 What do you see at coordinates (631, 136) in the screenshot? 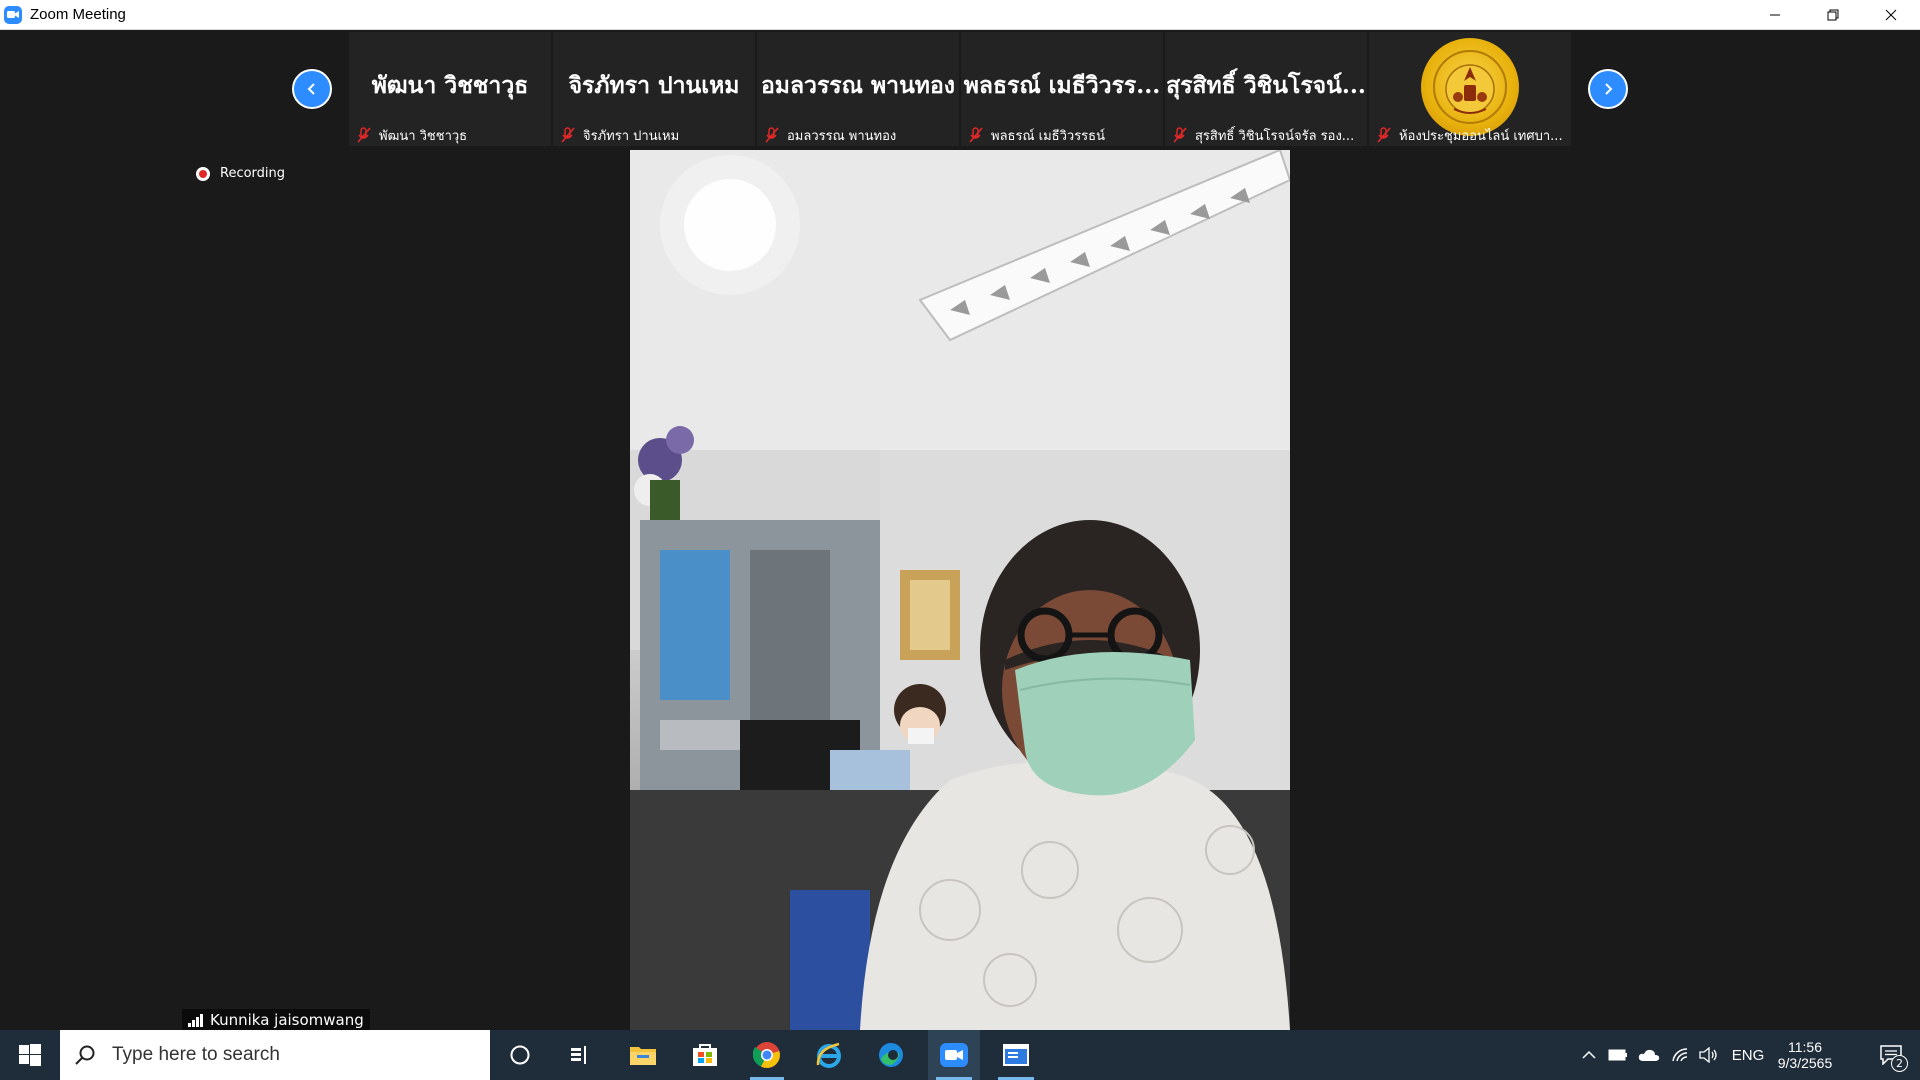
I see `participant-name: จิรภัทรา ปานเหม` at bounding box center [631, 136].